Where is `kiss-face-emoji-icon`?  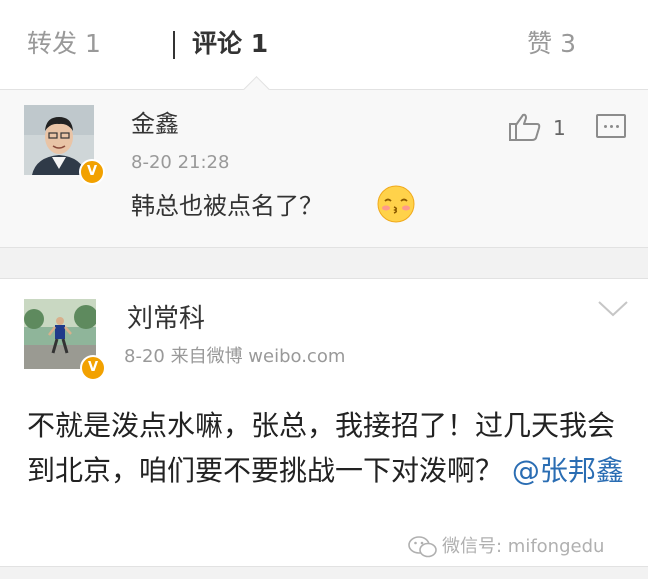 kiss-face-emoji-icon is located at coordinates (396, 204).